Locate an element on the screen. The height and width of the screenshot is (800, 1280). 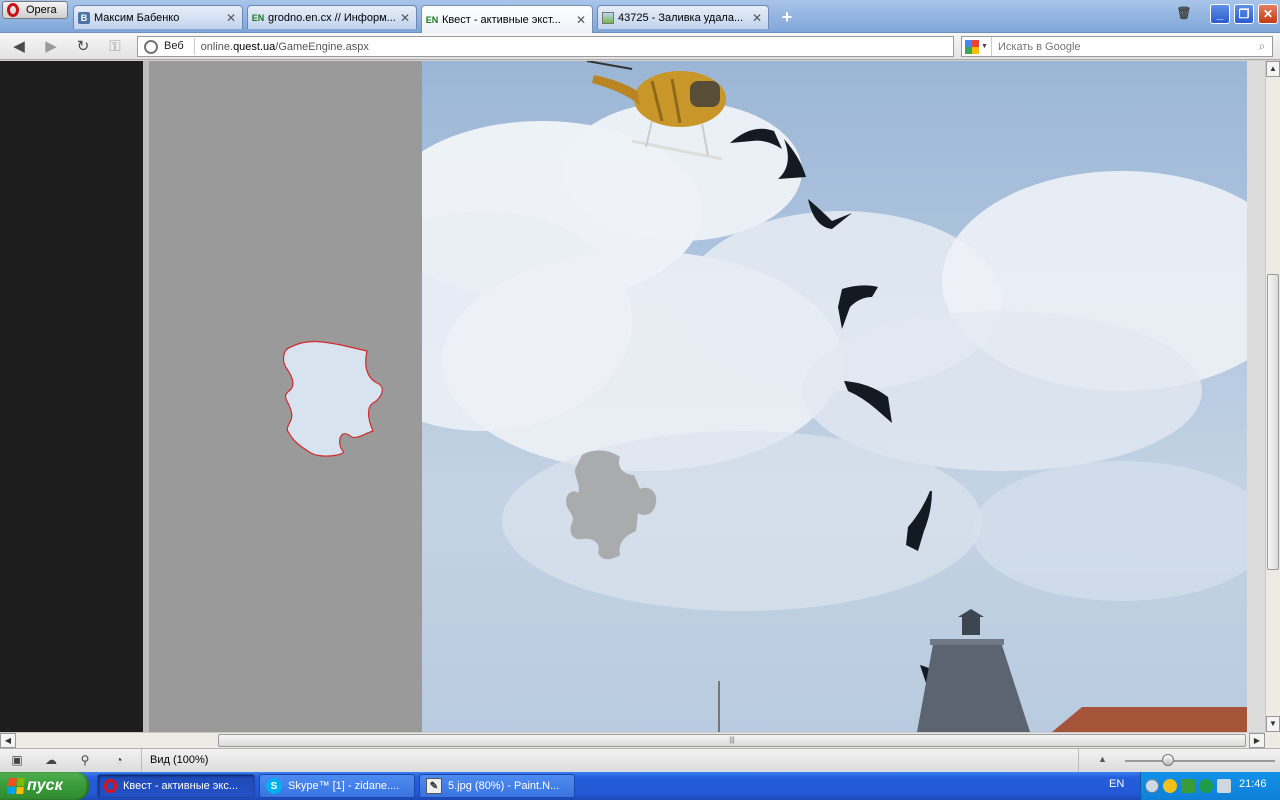
zoom-label: Вид (100%) is located at coordinates (174, 760).